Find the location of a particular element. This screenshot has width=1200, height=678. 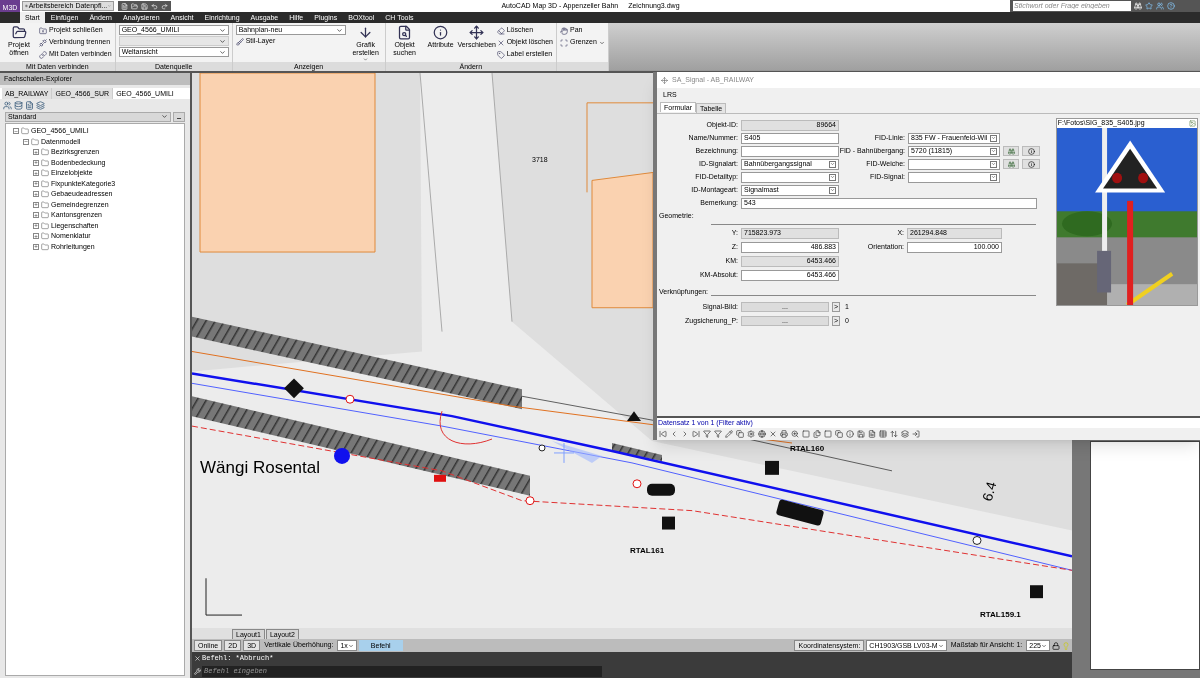

pencil-icon is located at coordinates (729, 434).